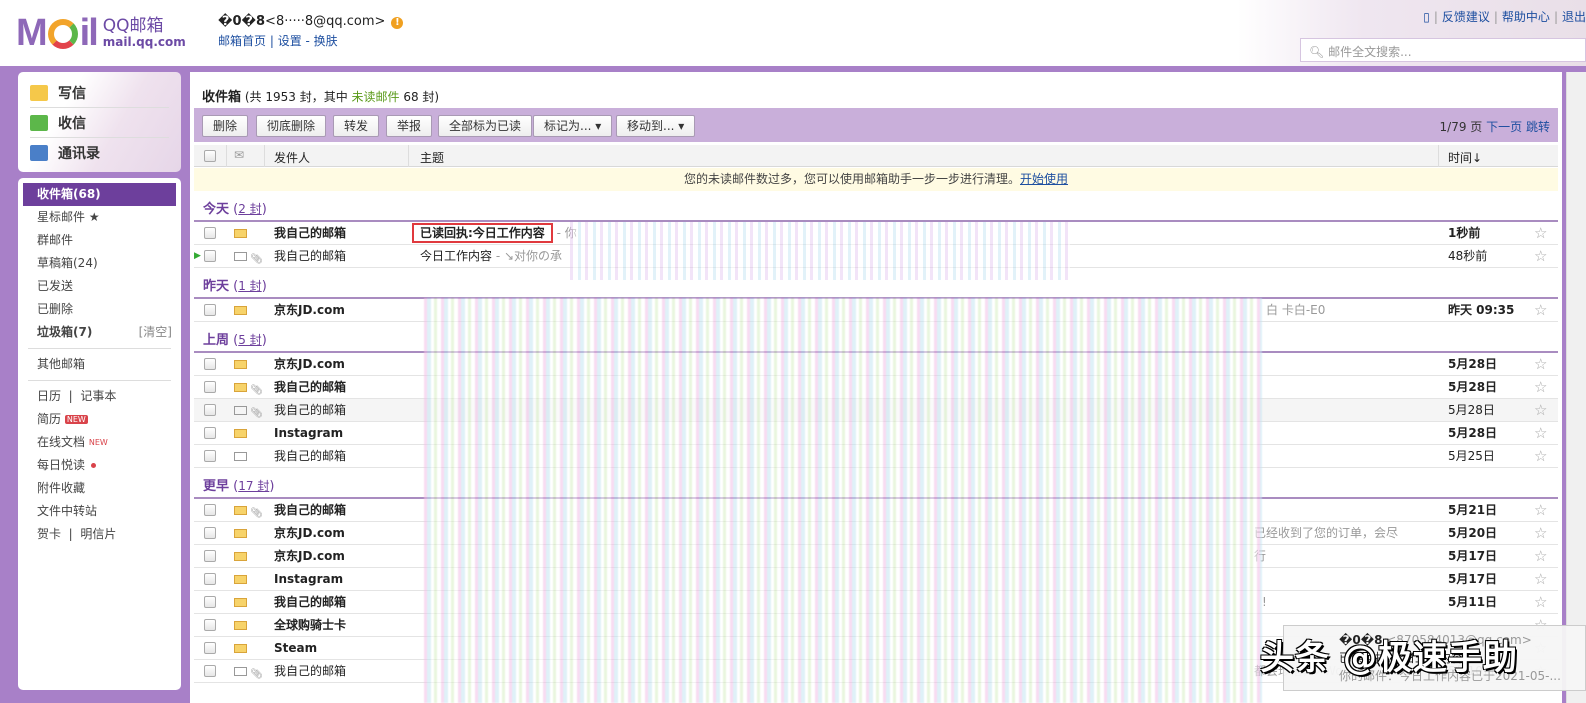  Describe the element at coordinates (1296, 310) in the screenshot. I see `digest: 白 卡白-E0` at that location.